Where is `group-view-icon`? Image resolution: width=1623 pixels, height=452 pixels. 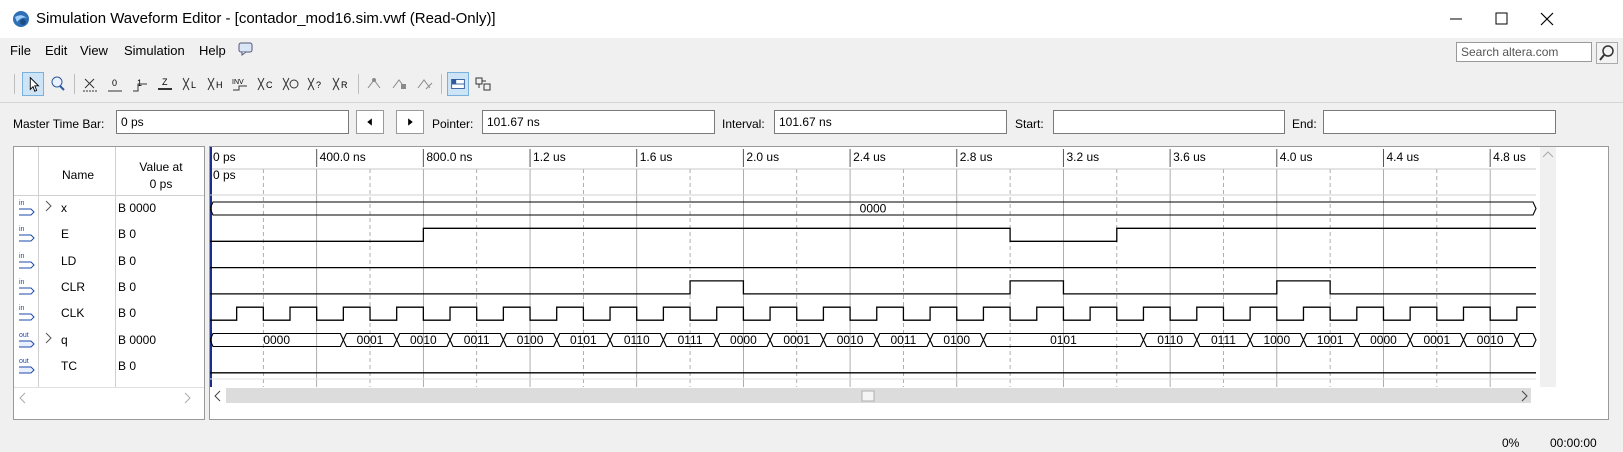
group-view-icon is located at coordinates (483, 84).